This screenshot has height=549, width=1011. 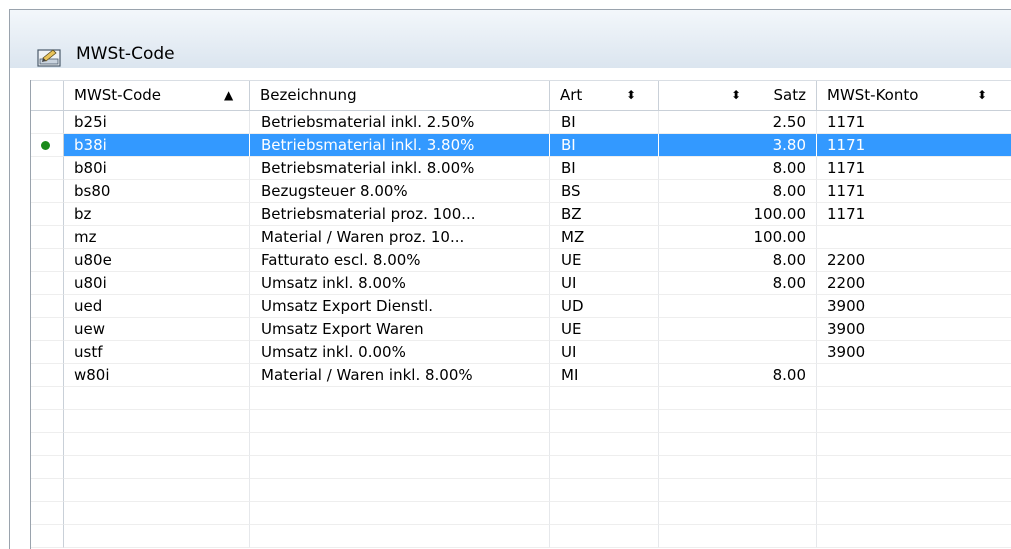 What do you see at coordinates (604, 214) in the screenshot?
I see `cell-art: BZ` at bounding box center [604, 214].